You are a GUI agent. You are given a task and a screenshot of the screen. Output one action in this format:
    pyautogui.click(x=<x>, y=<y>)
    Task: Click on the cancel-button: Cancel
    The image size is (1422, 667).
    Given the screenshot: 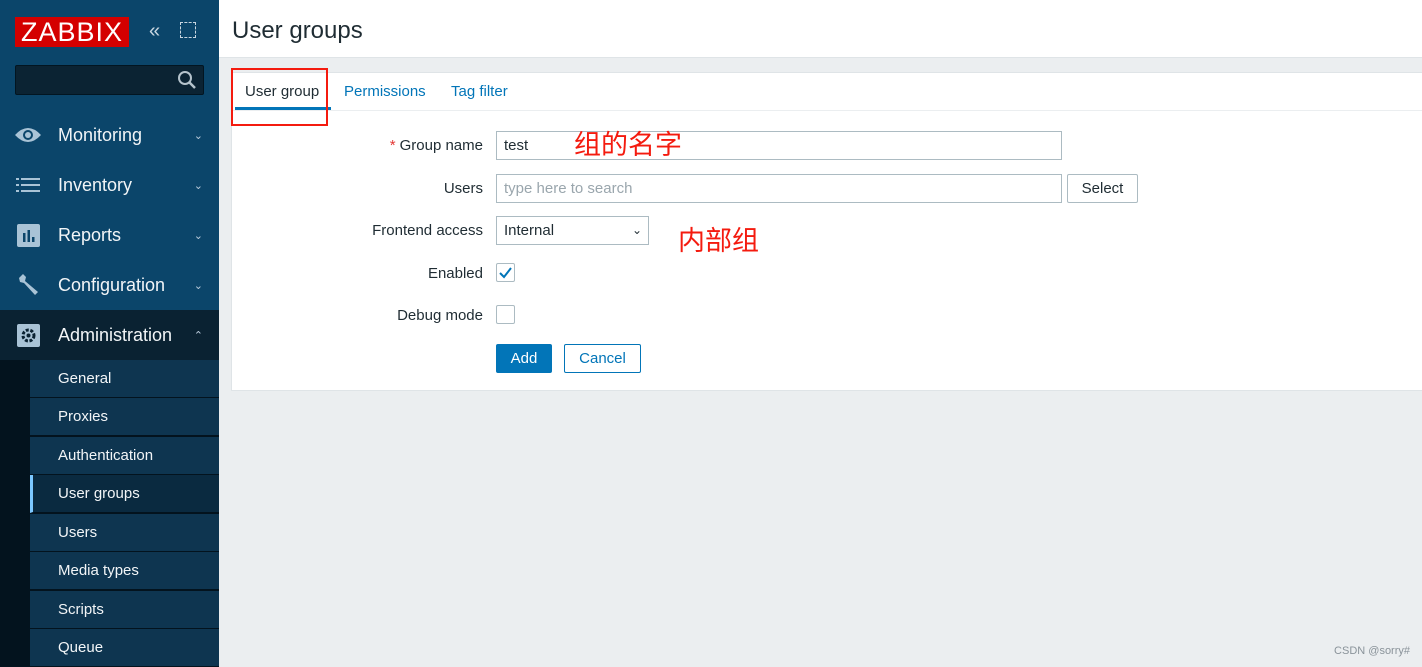 What is the action you would take?
    pyautogui.click(x=602, y=358)
    